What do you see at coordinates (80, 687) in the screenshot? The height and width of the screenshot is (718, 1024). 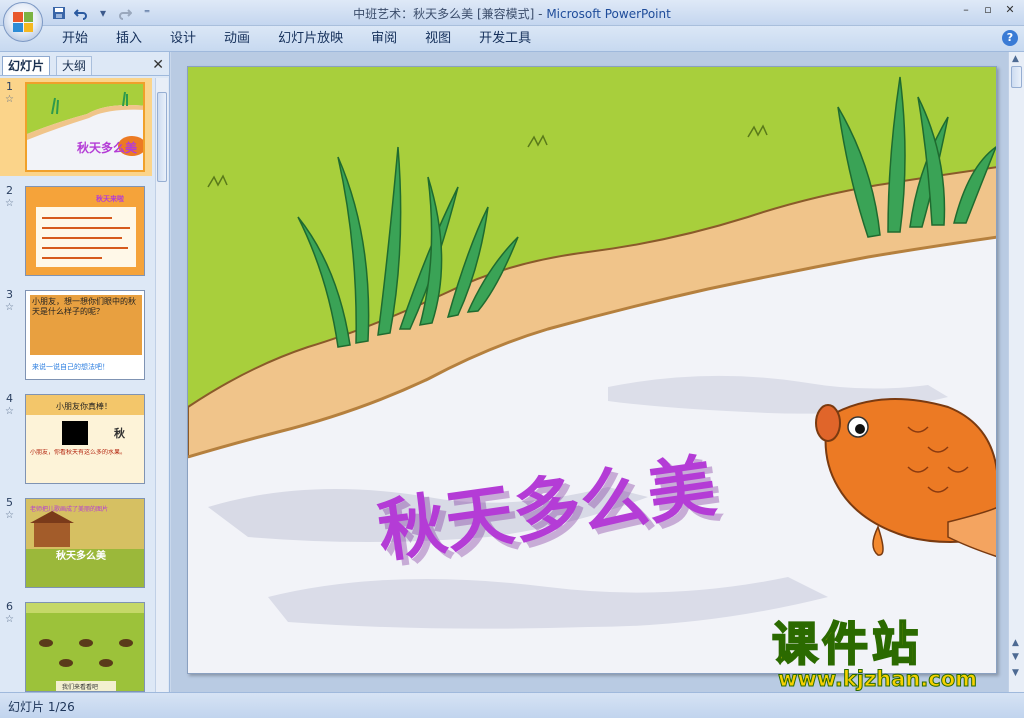 I see `thumb-caption: 我们来看看吧` at bounding box center [80, 687].